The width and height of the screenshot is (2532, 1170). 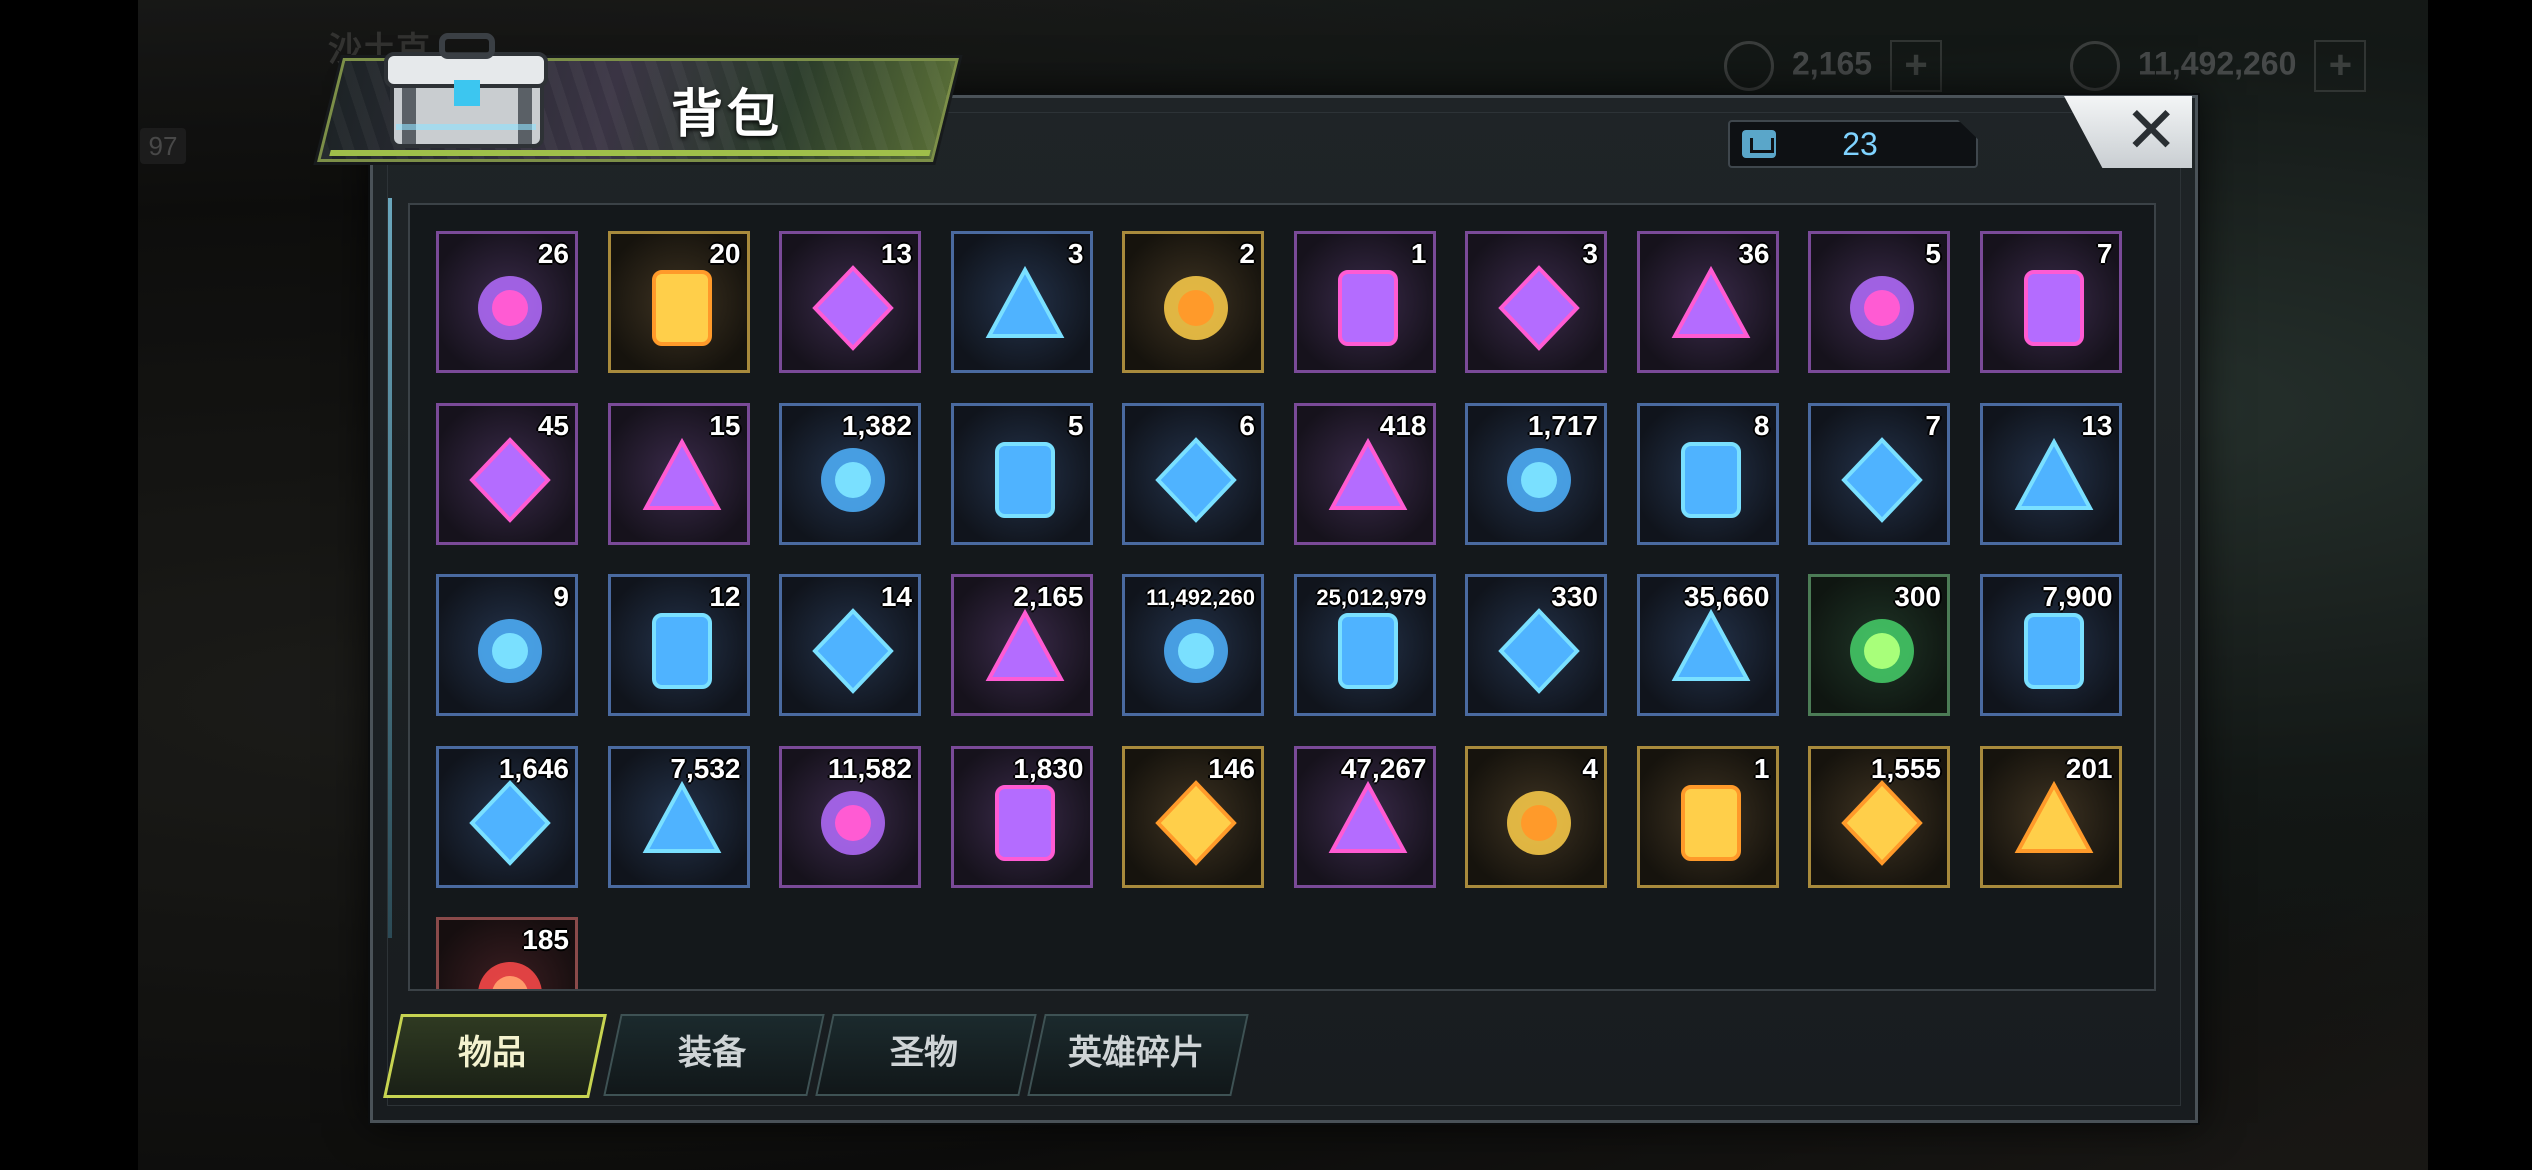 I want to click on item-count: 25,012,979, so click(x=1371, y=597).